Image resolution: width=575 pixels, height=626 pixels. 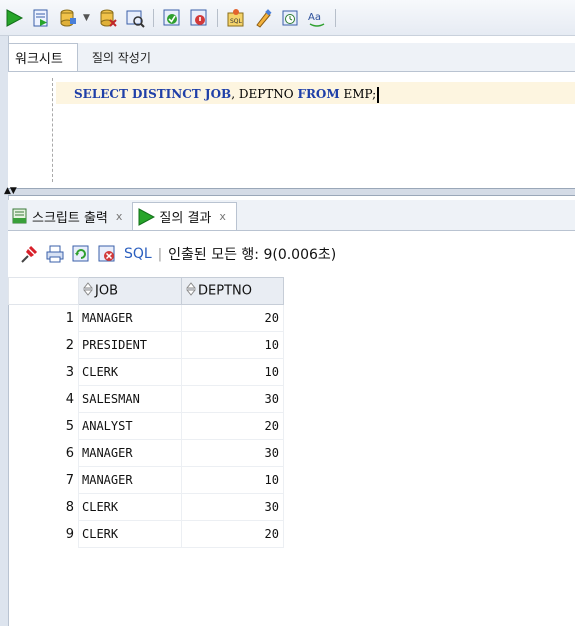 What do you see at coordinates (172, 18) in the screenshot?
I see `explain-plan-icon` at bounding box center [172, 18].